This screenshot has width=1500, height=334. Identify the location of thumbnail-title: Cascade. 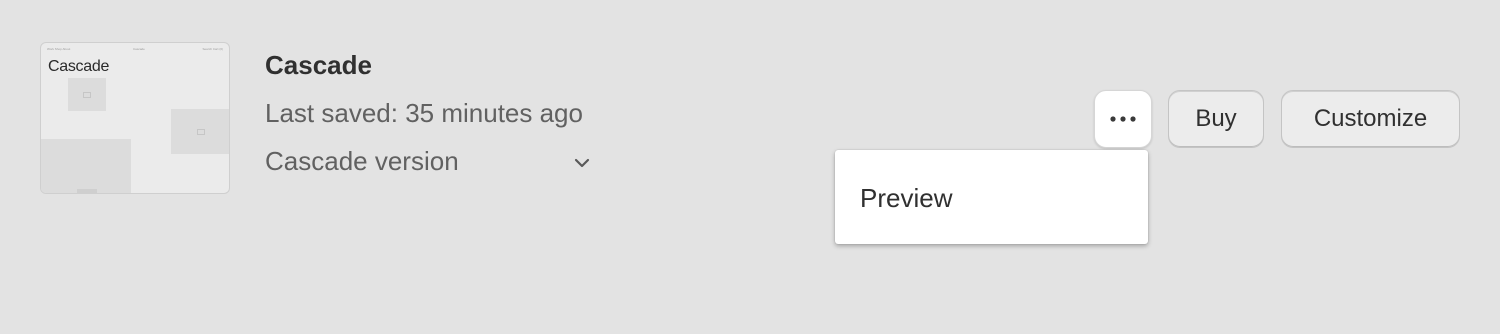
(79, 66).